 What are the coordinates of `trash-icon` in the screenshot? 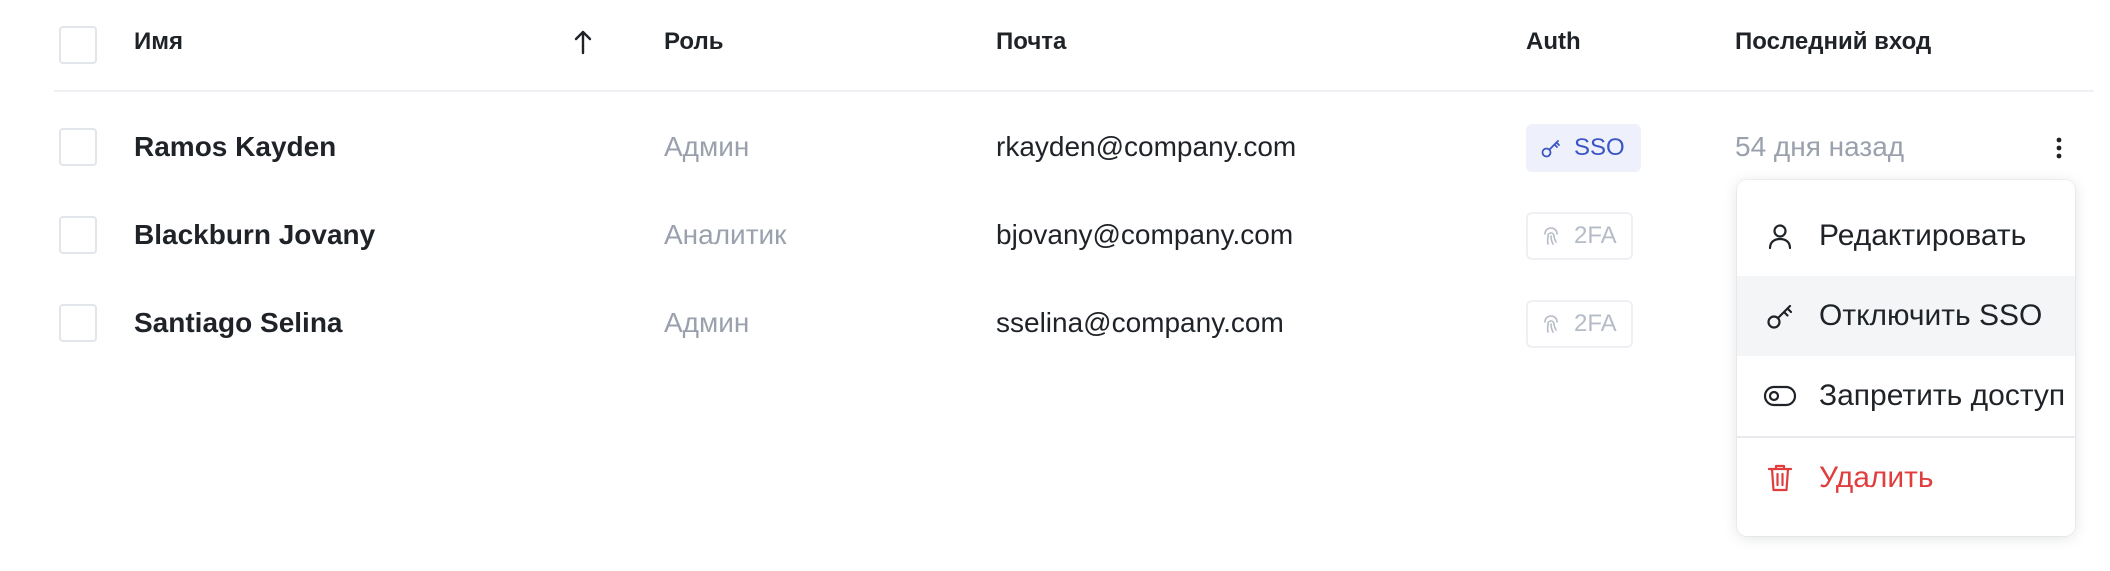 It's located at (1780, 478).